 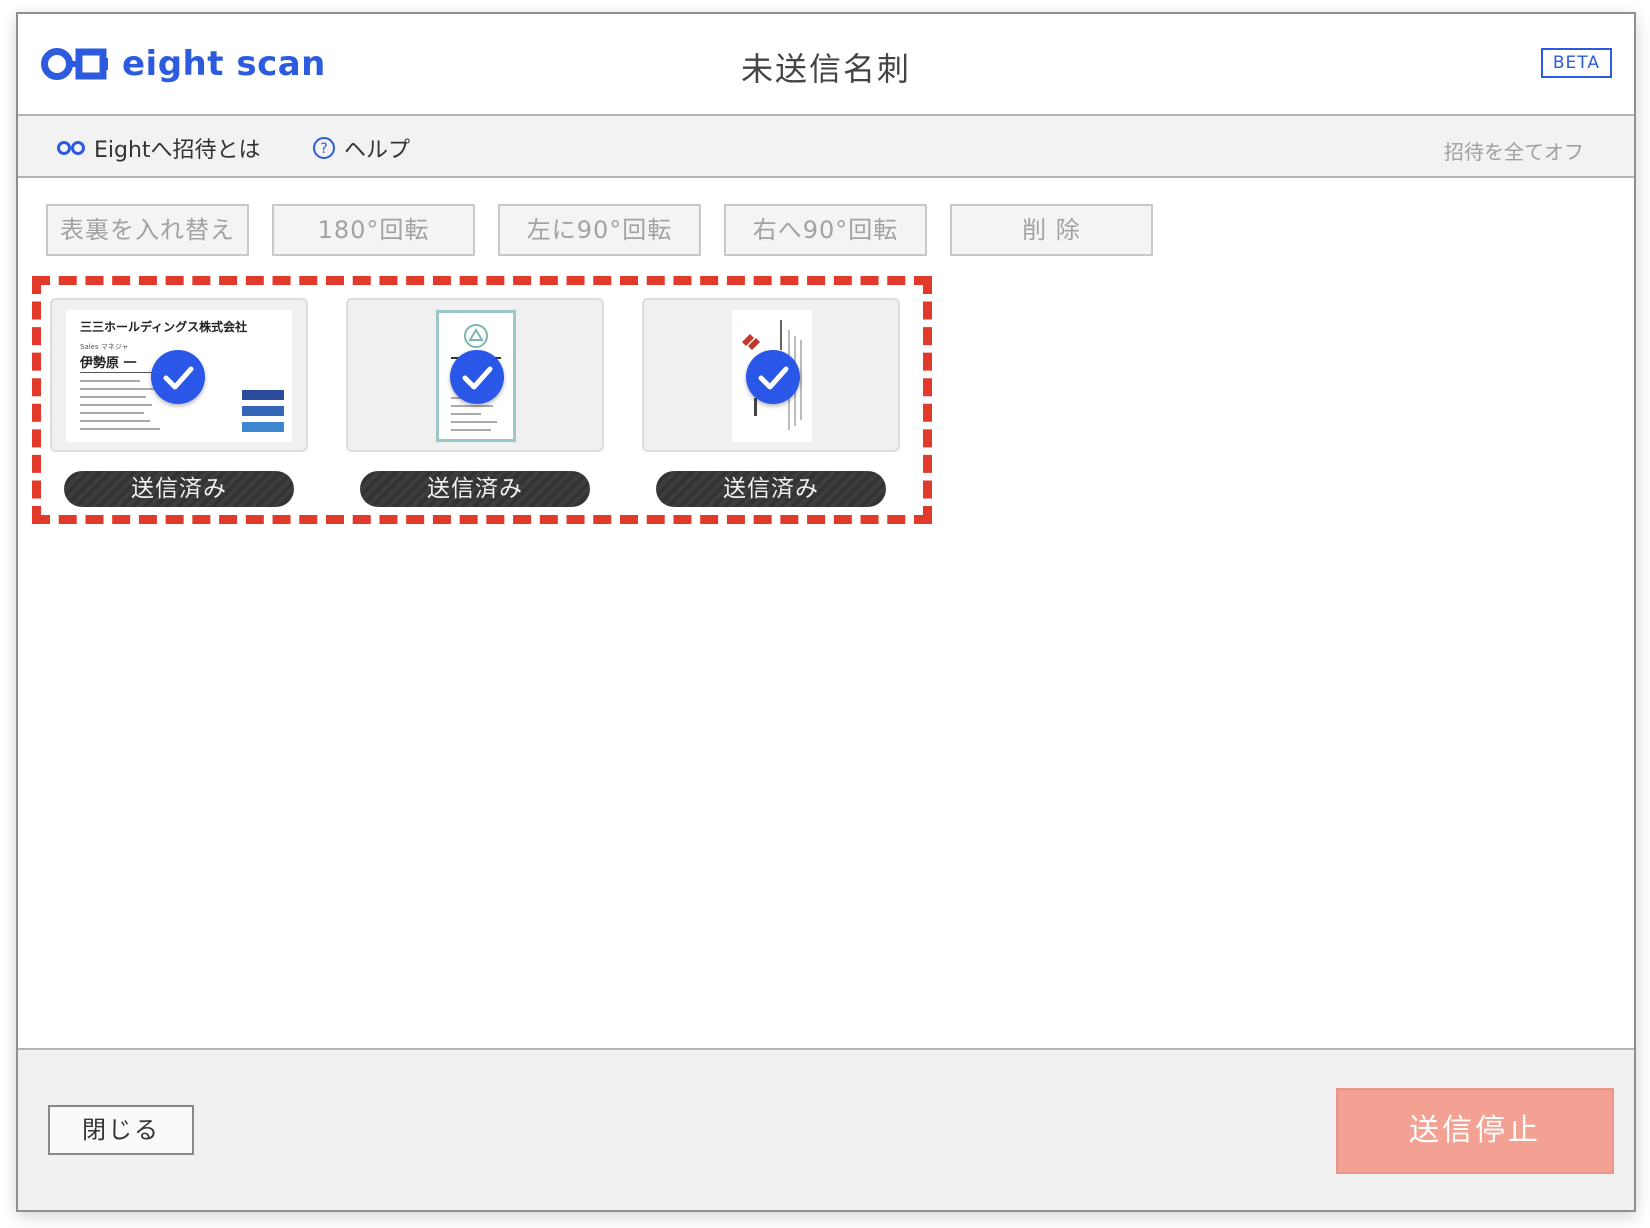 What do you see at coordinates (1514, 150) in the screenshot?
I see `invite-all-off-link: 招待を全てオフ` at bounding box center [1514, 150].